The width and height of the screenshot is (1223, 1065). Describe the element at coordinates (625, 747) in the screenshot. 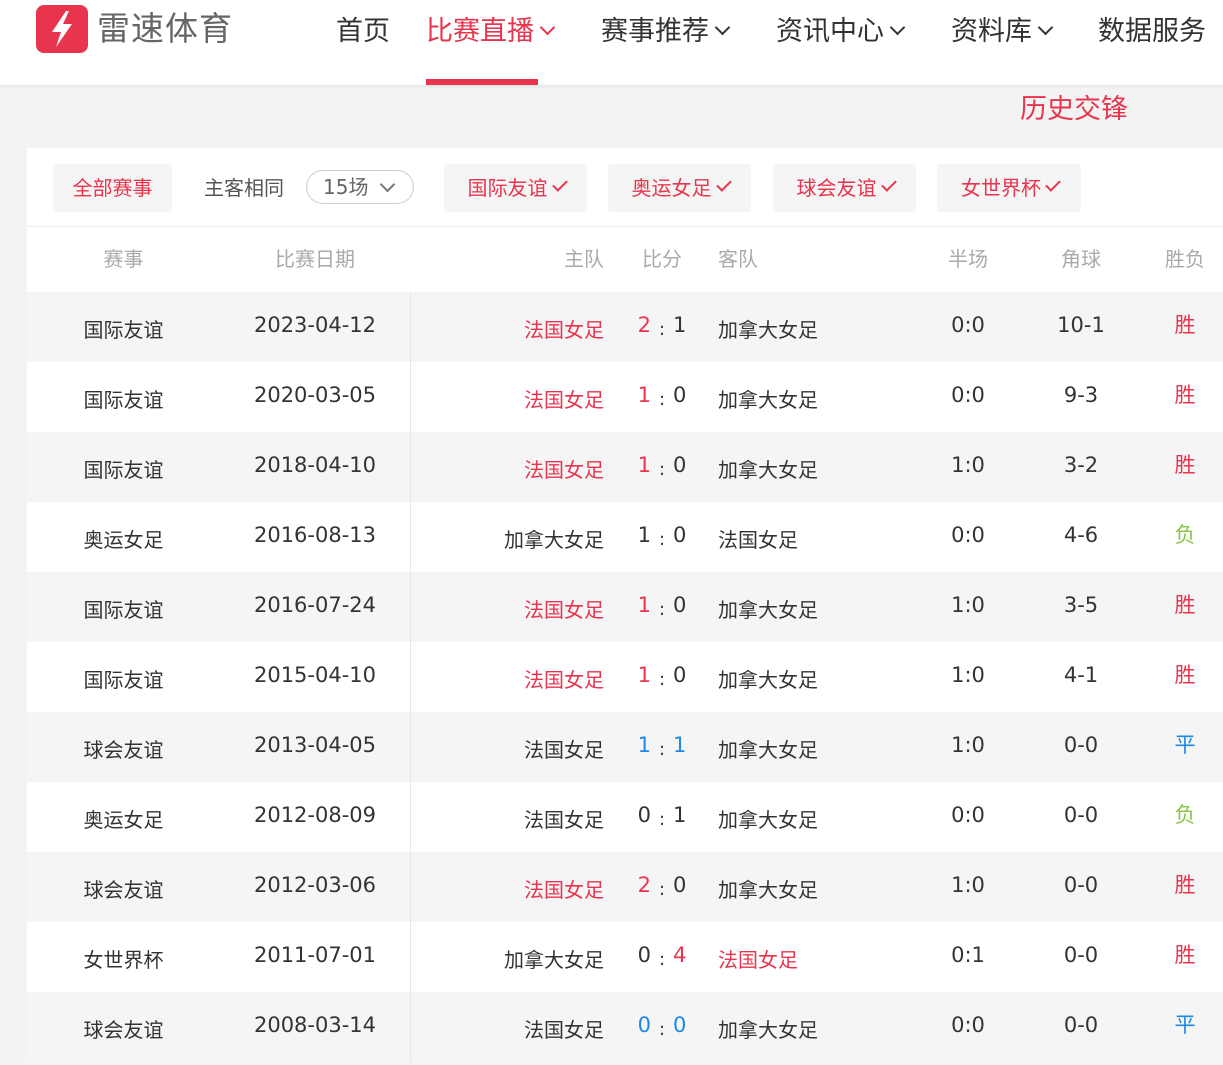

I see `table-row: 球会友谊 2013-04-05 法国女足 1:1 加拿大女足 1:0 0-0 平` at that location.